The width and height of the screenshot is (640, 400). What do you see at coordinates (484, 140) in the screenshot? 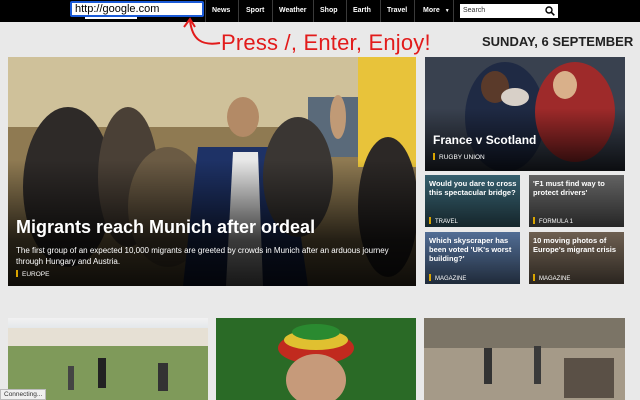
I see `feature-headline: France v Scotland` at bounding box center [484, 140].